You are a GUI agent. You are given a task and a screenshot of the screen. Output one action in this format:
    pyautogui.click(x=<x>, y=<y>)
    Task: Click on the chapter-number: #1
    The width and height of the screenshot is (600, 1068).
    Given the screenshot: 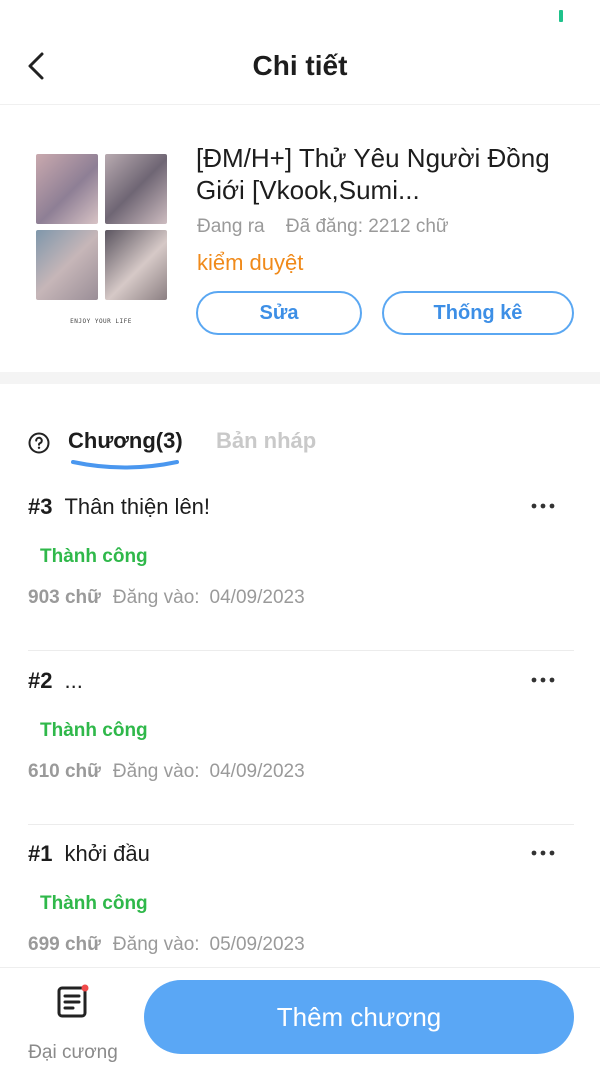 What is the action you would take?
    pyautogui.click(x=40, y=853)
    